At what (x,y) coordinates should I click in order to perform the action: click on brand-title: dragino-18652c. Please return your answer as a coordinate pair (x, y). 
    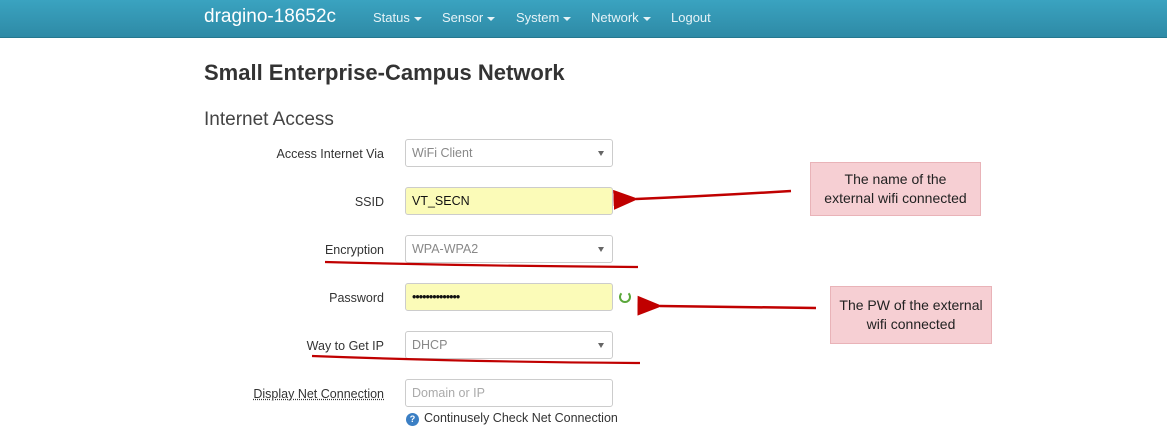
    Looking at the image, I should click on (270, 17).